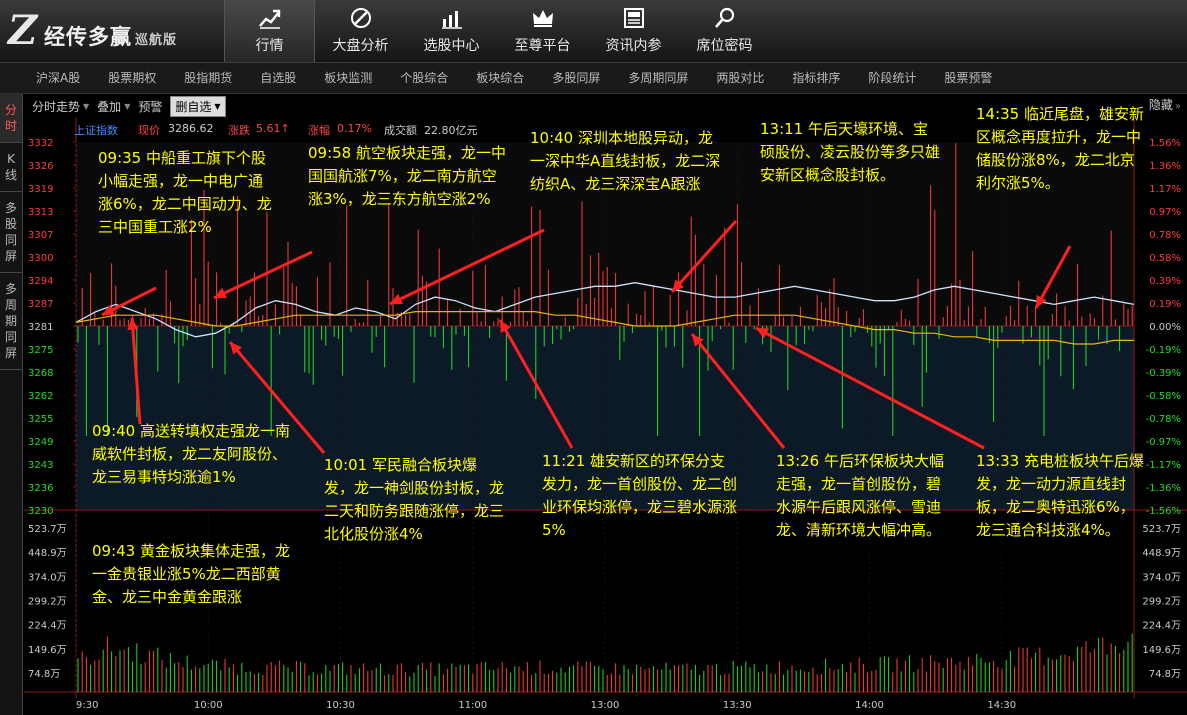 The image size is (1187, 715). Describe the element at coordinates (542, 46) in the screenshot. I see `nav-label: 至尊平台` at that location.